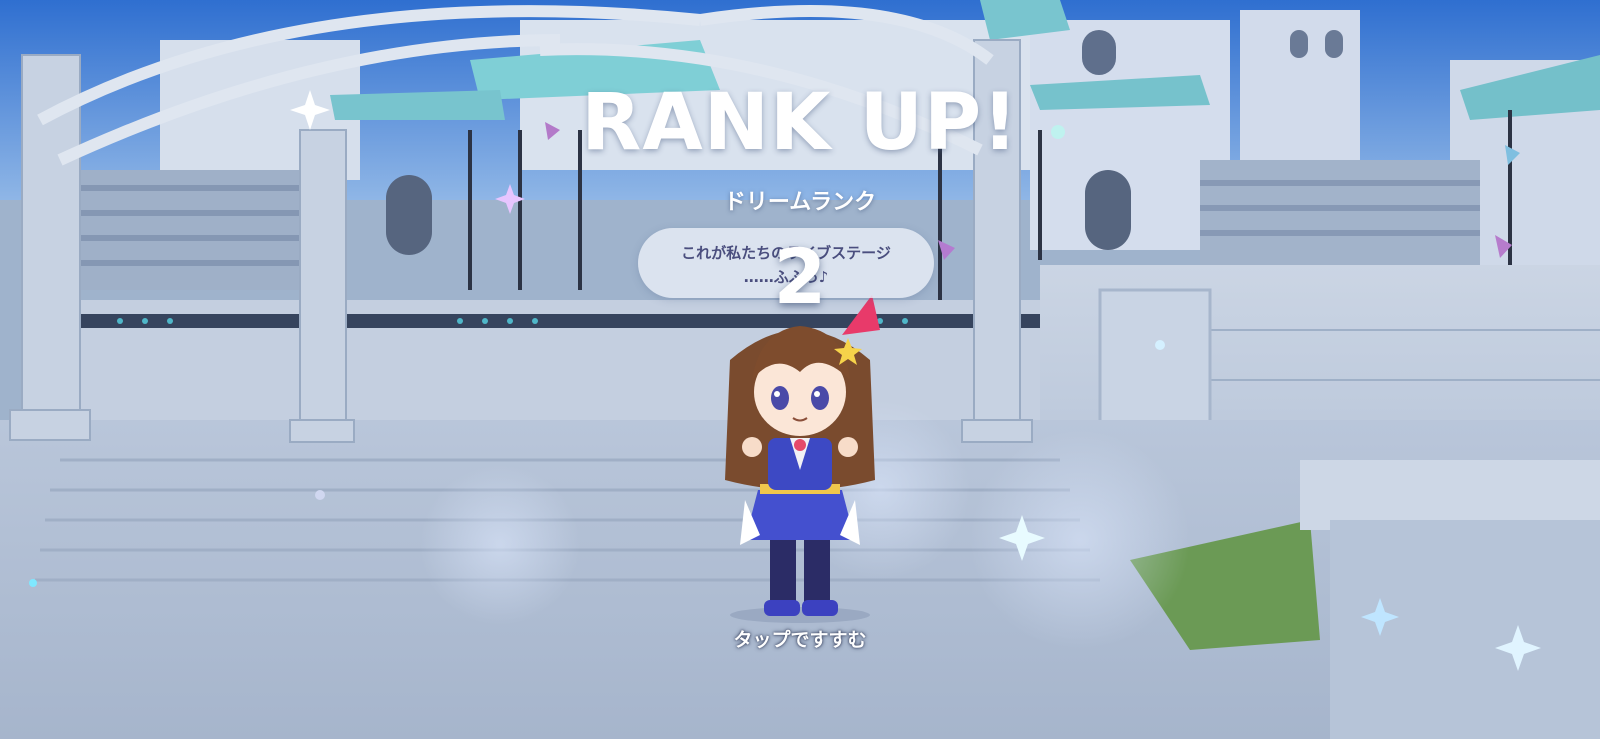 The height and width of the screenshot is (739, 1600). What do you see at coordinates (800, 123) in the screenshot?
I see `rank-up-title: RANK UP!` at bounding box center [800, 123].